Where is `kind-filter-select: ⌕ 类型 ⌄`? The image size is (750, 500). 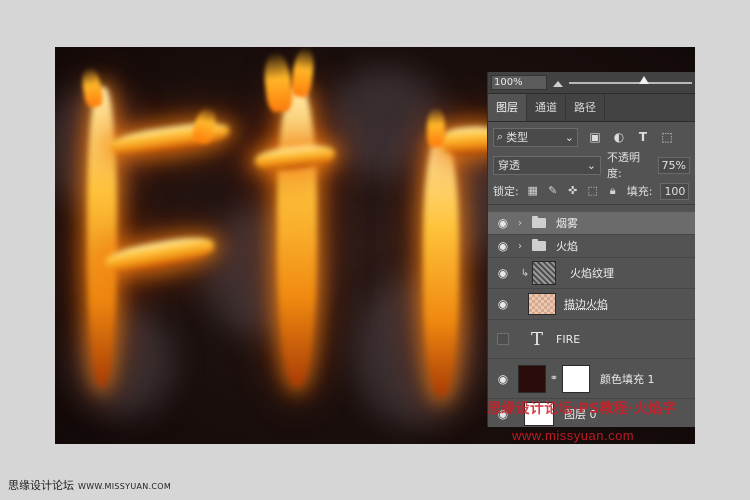 kind-filter-select: ⌕ 类型 ⌄ is located at coordinates (535, 137).